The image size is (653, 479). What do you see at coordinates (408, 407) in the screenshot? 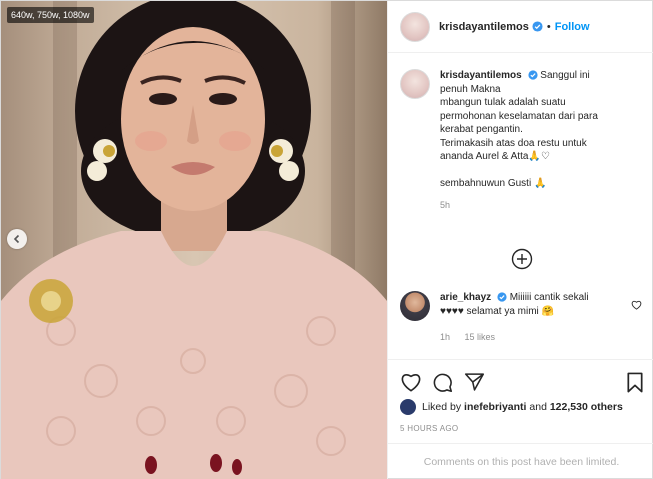
I see `liker-avatar` at bounding box center [408, 407].